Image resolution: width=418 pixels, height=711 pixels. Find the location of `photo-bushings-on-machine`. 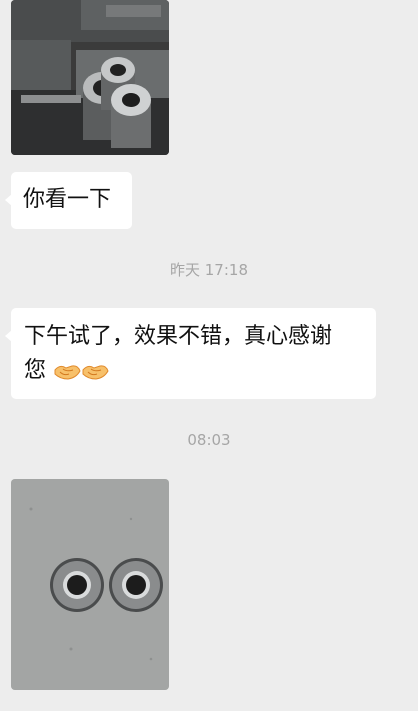

photo-bushings-on-machine is located at coordinates (90, 77).